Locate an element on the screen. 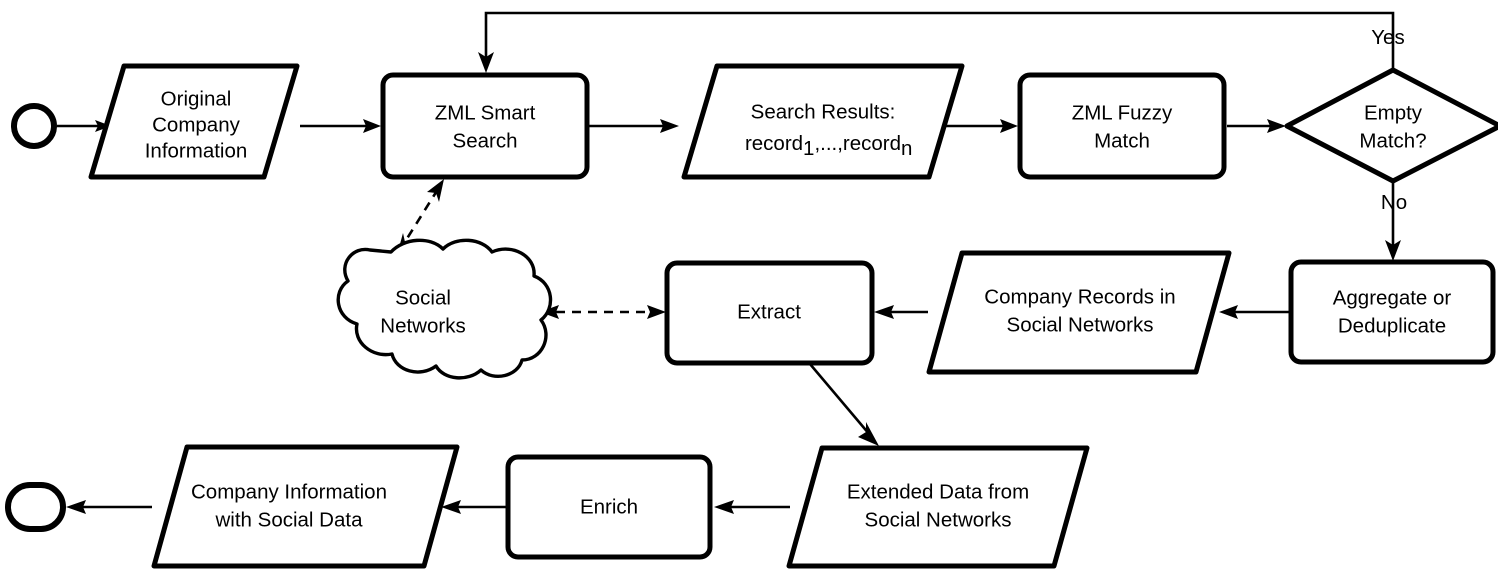 Image resolution: width=1498 pixels, height=573 pixels. node-search-results: Search Results: record1,...,recordn is located at coordinates (823, 121).